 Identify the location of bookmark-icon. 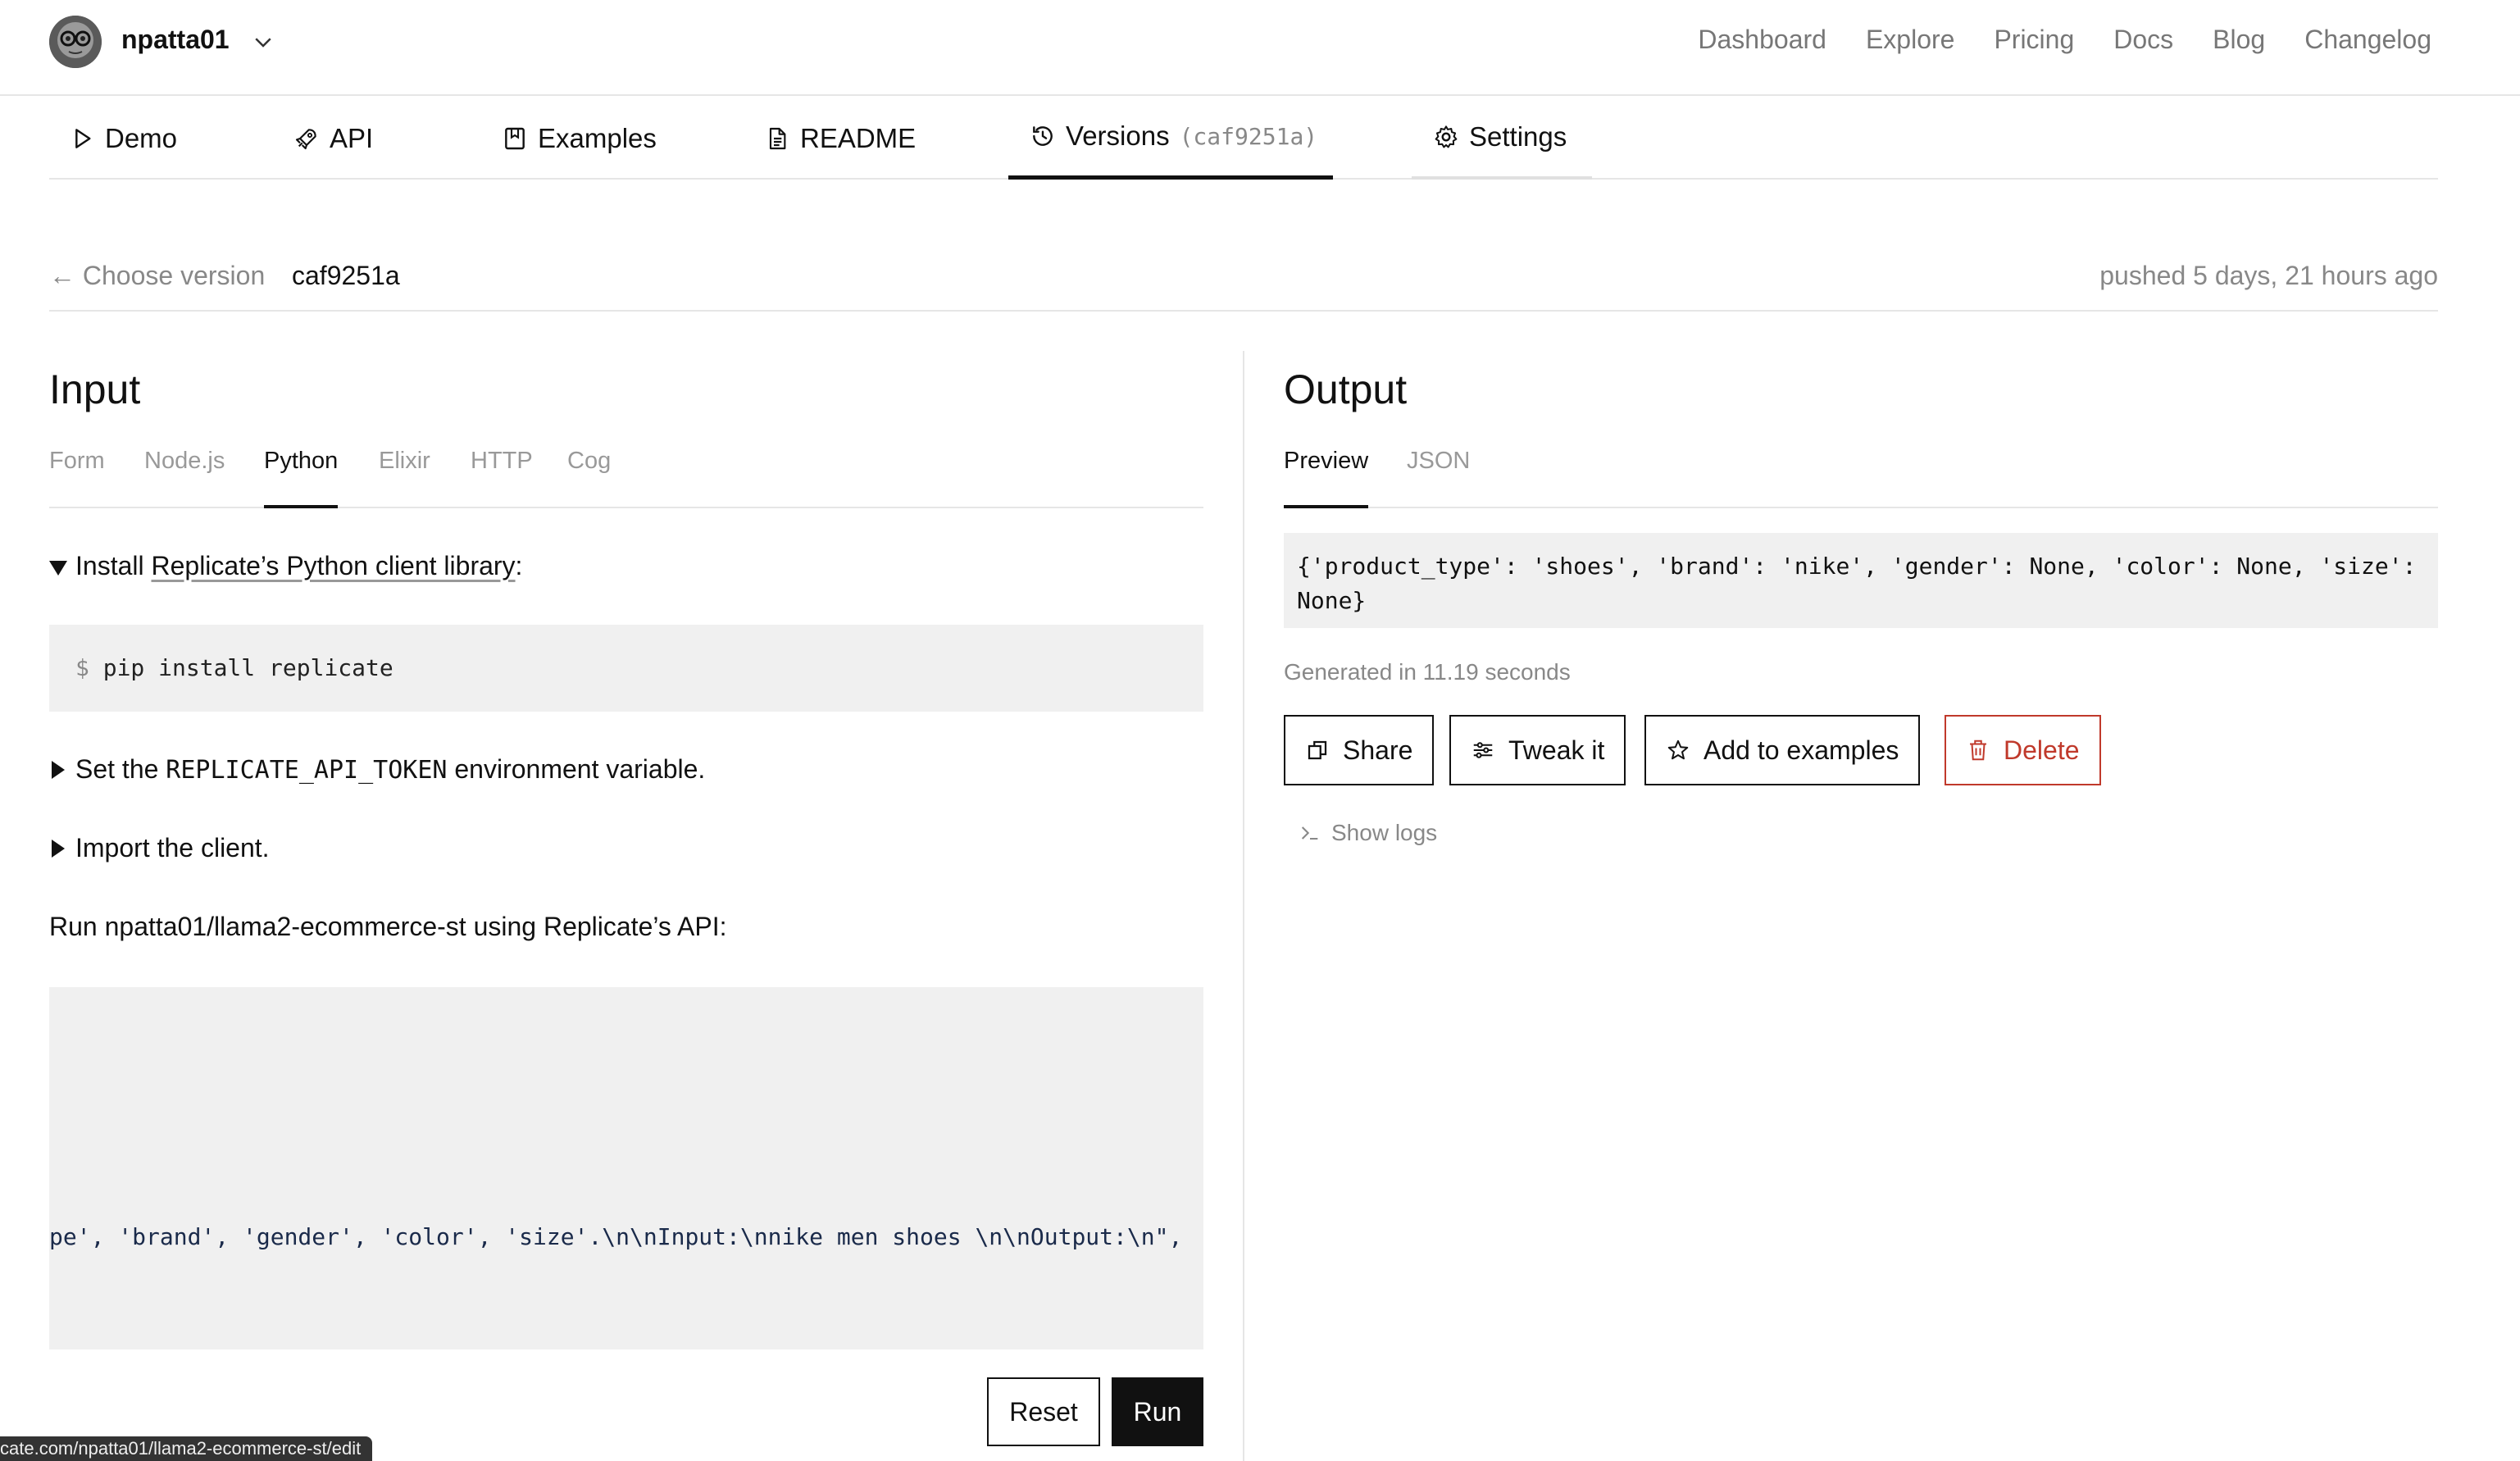
(515, 138).